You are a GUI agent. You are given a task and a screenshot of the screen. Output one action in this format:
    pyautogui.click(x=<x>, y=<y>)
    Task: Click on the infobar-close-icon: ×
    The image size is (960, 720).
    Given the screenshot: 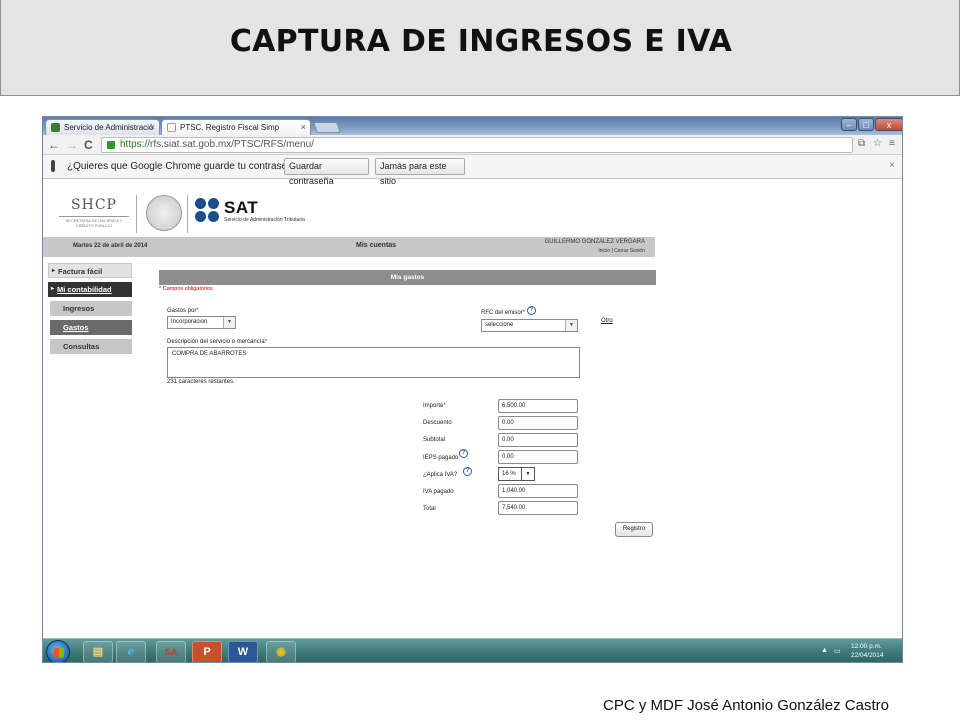 What is the action you would take?
    pyautogui.click(x=892, y=165)
    